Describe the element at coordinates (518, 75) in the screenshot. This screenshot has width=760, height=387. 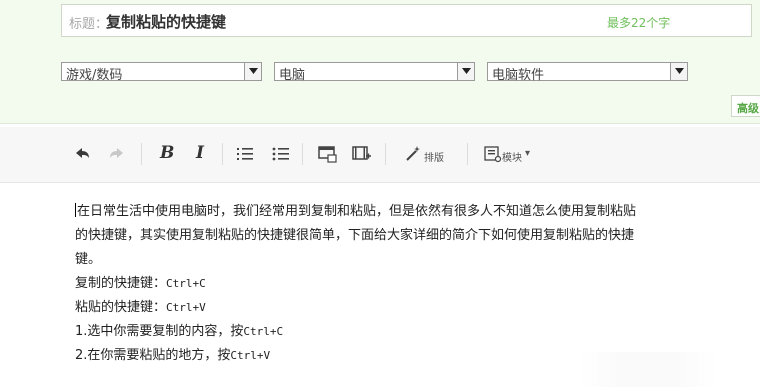
I see `category-select-3-value: 电脑软件` at that location.